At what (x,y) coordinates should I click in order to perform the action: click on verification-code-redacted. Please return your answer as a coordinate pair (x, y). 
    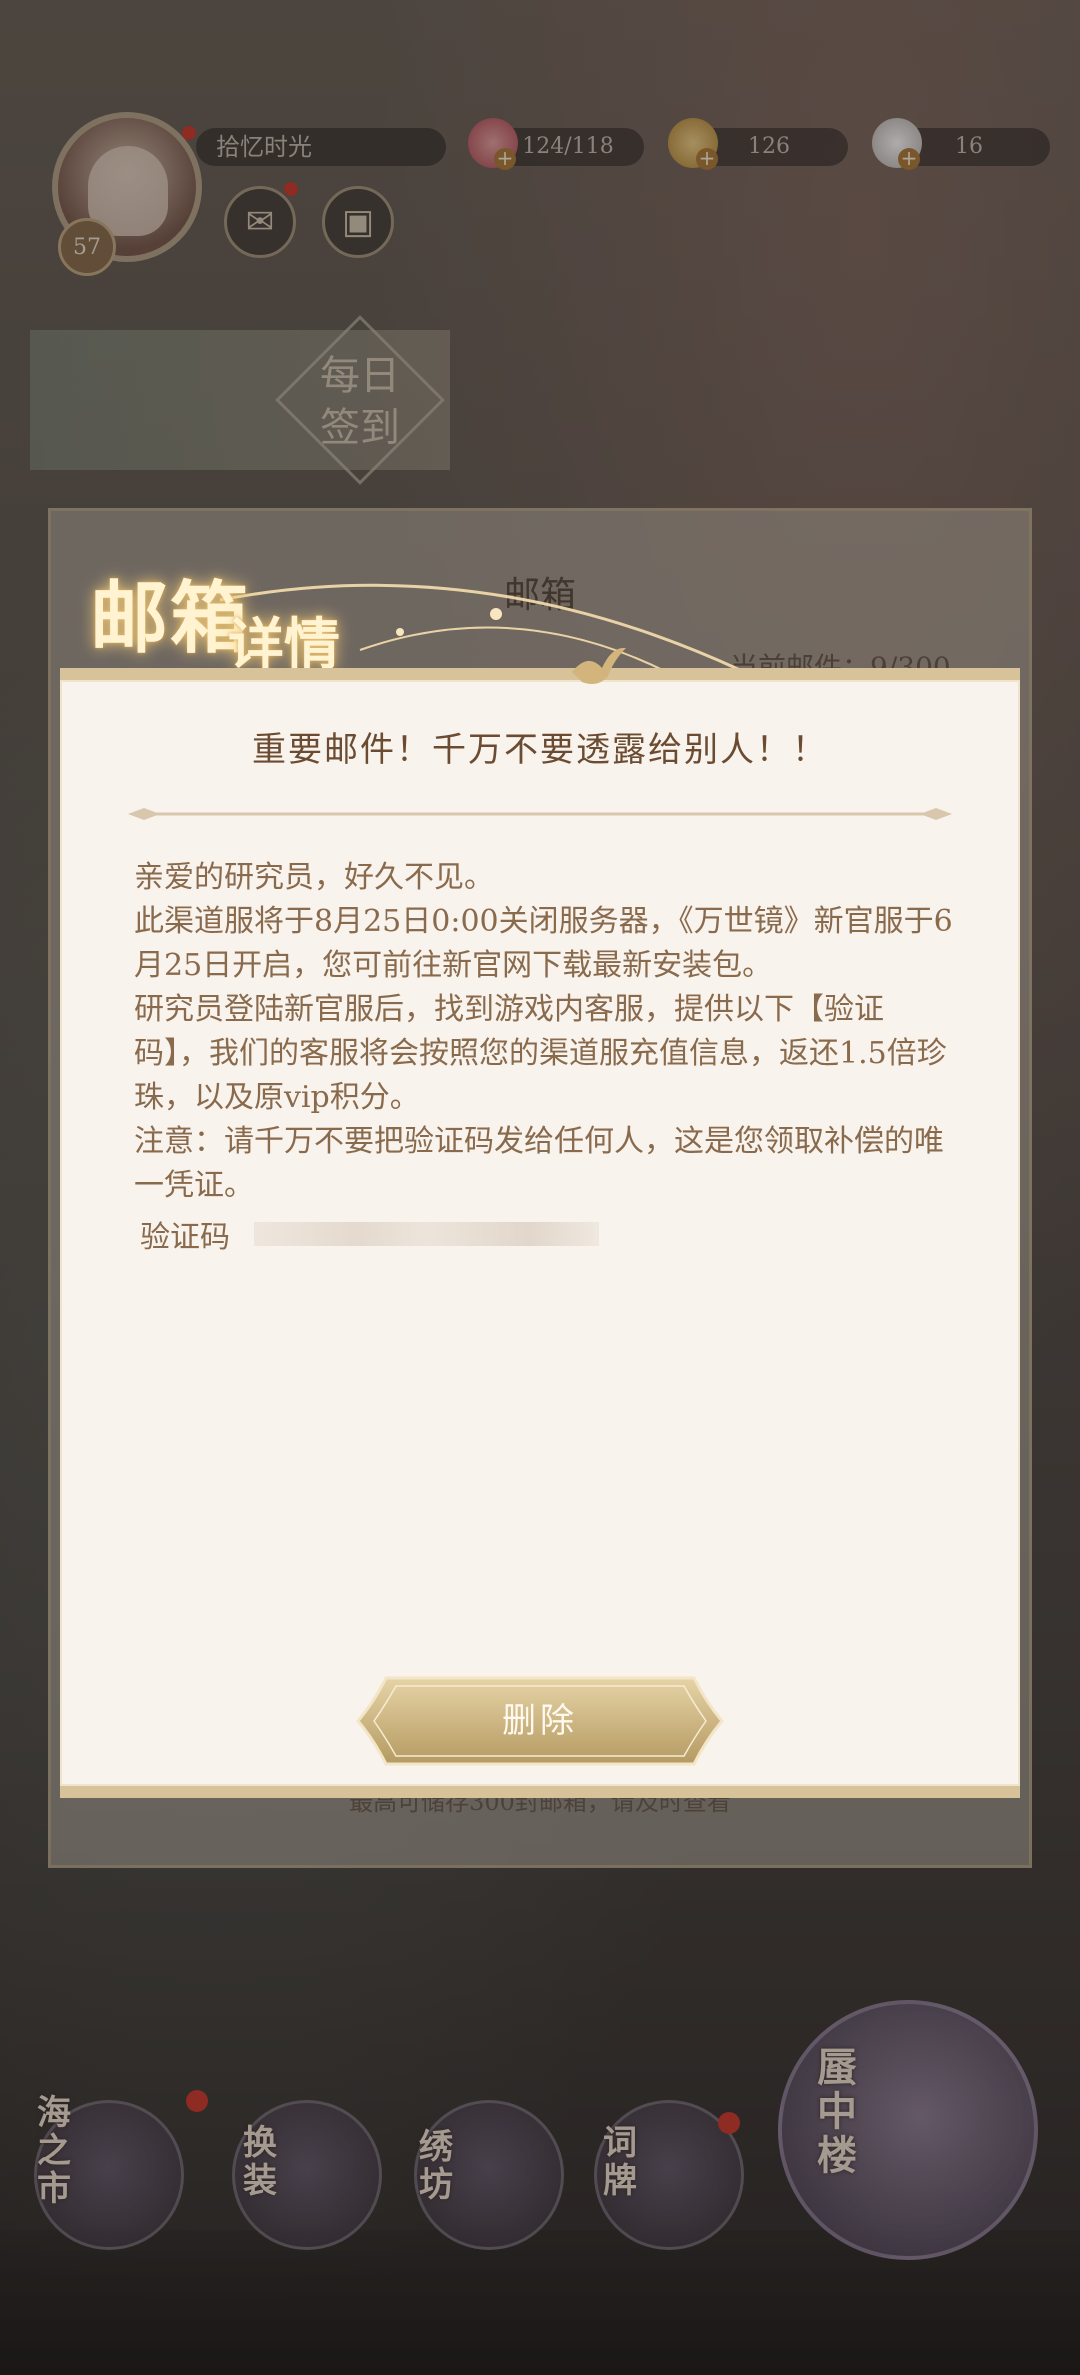
    Looking at the image, I should click on (426, 1234).